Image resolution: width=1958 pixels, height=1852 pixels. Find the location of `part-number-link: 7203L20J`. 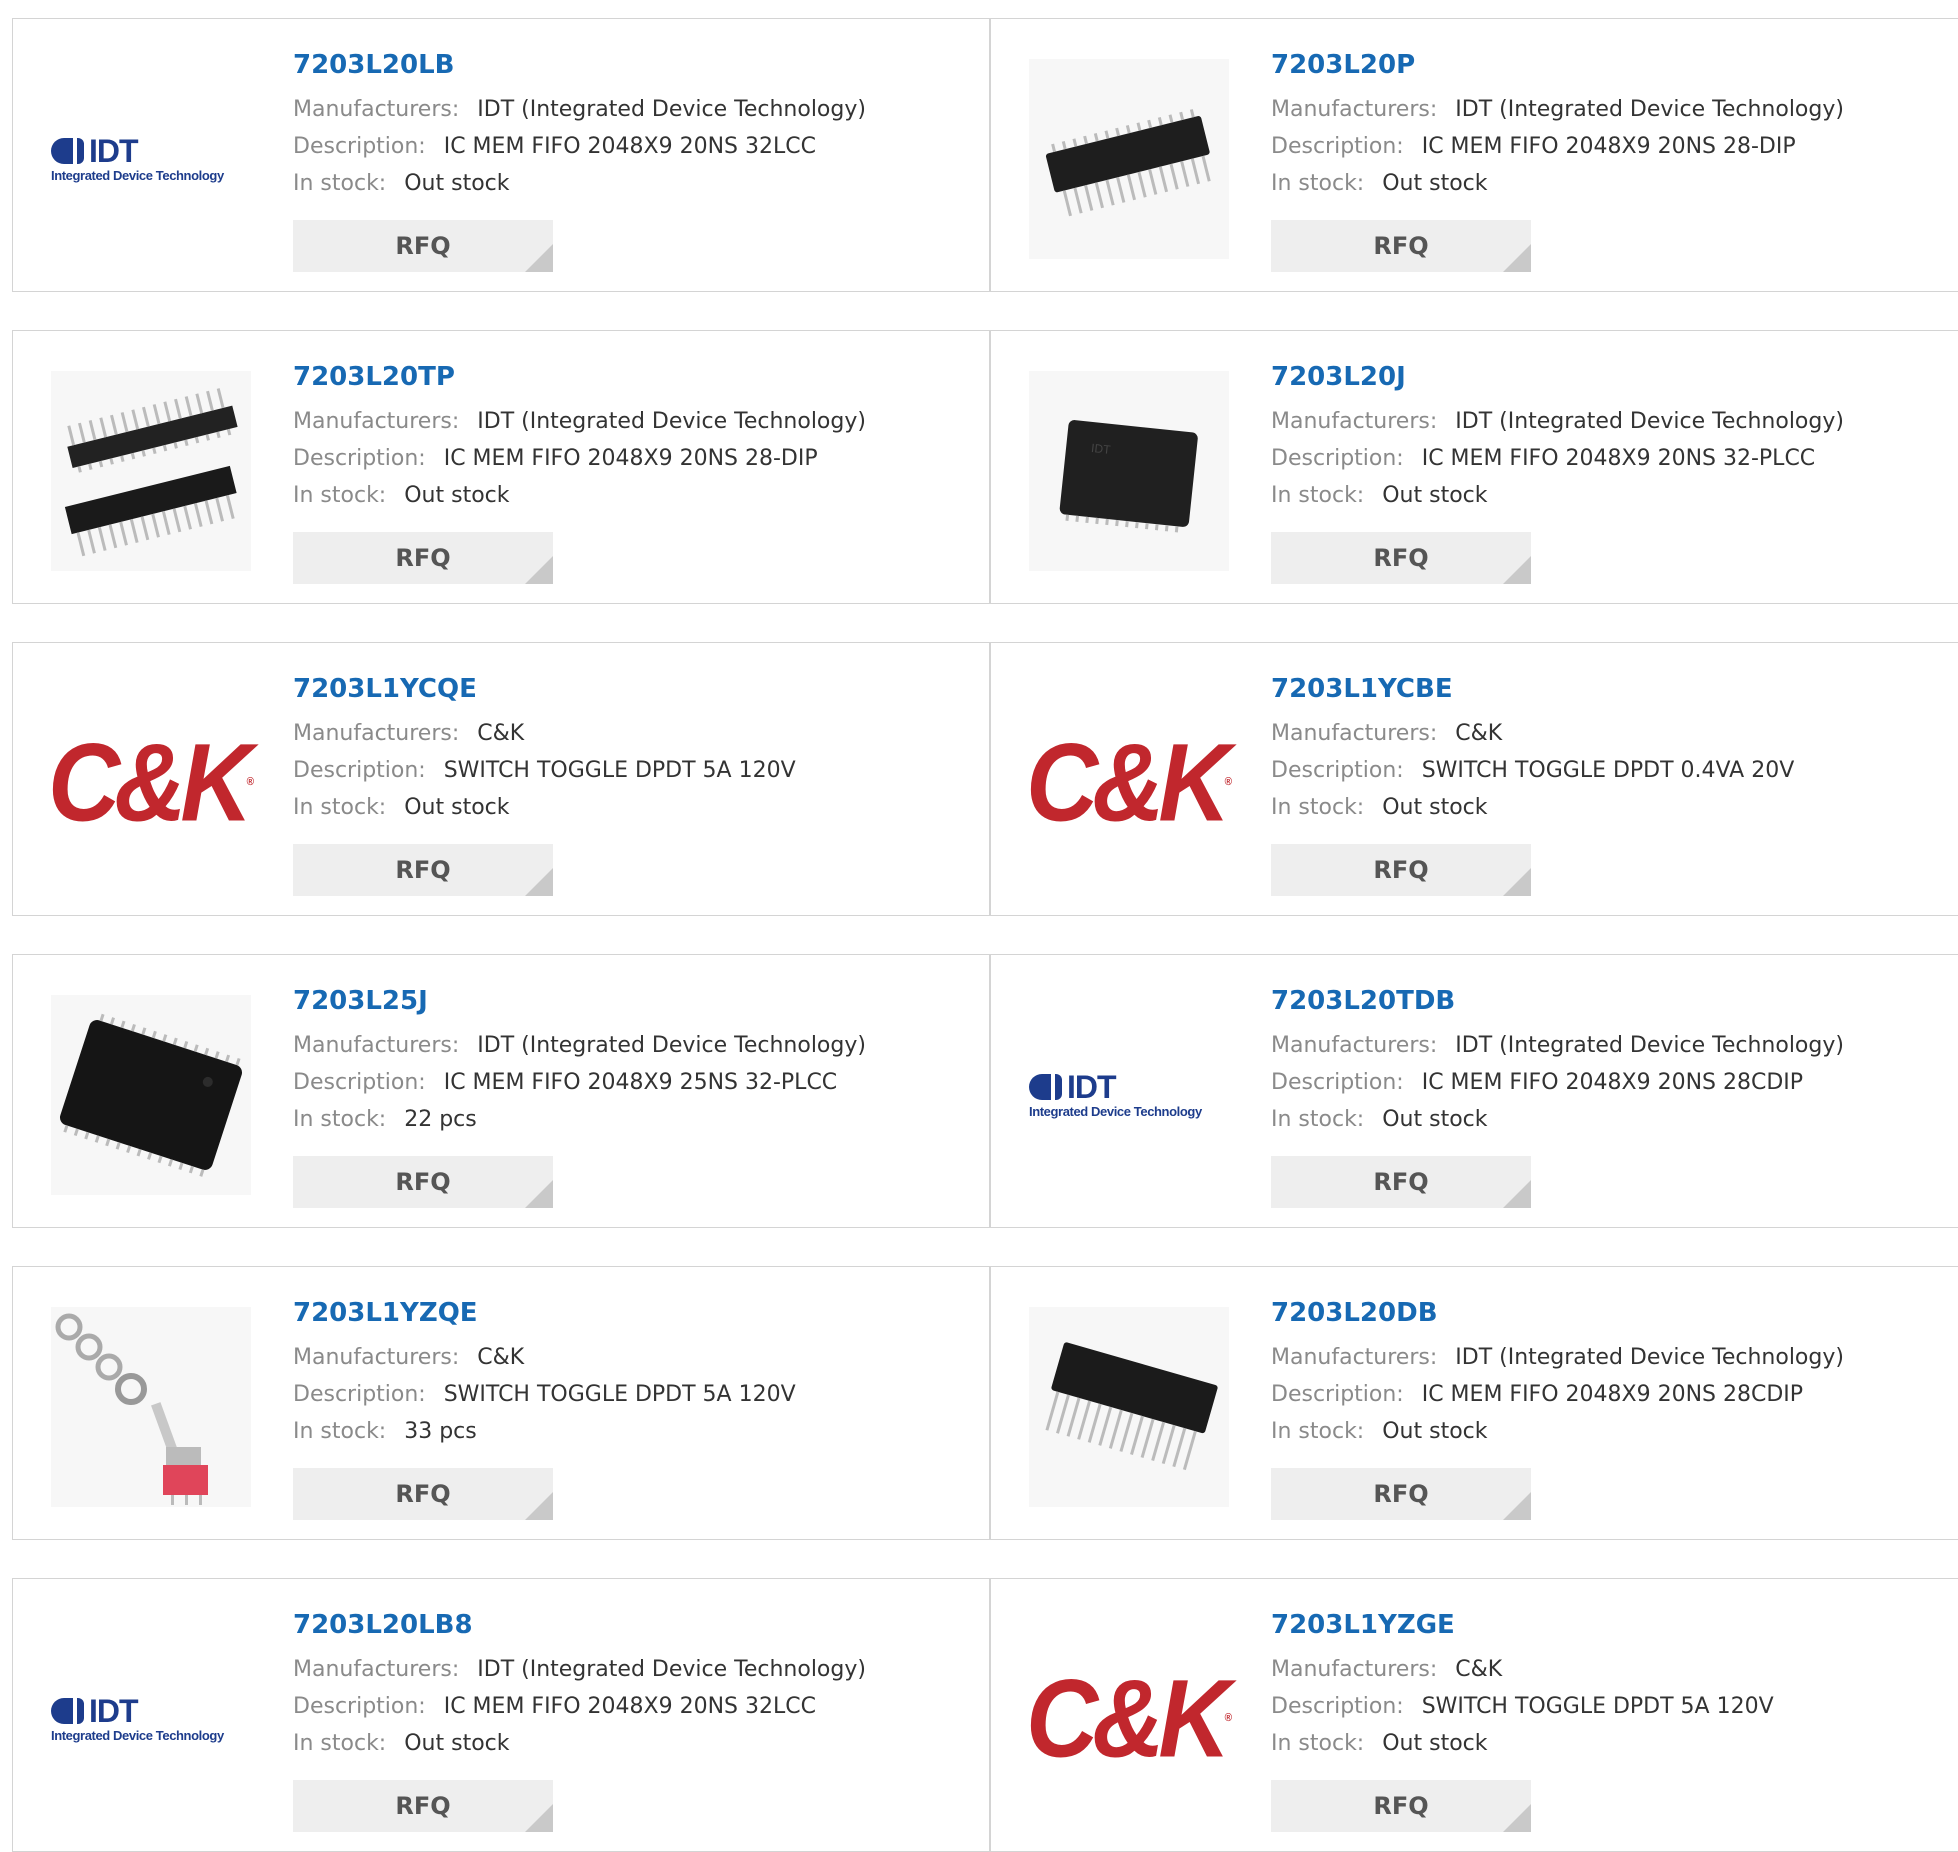

part-number-link: 7203L20J is located at coordinates (1557, 377).